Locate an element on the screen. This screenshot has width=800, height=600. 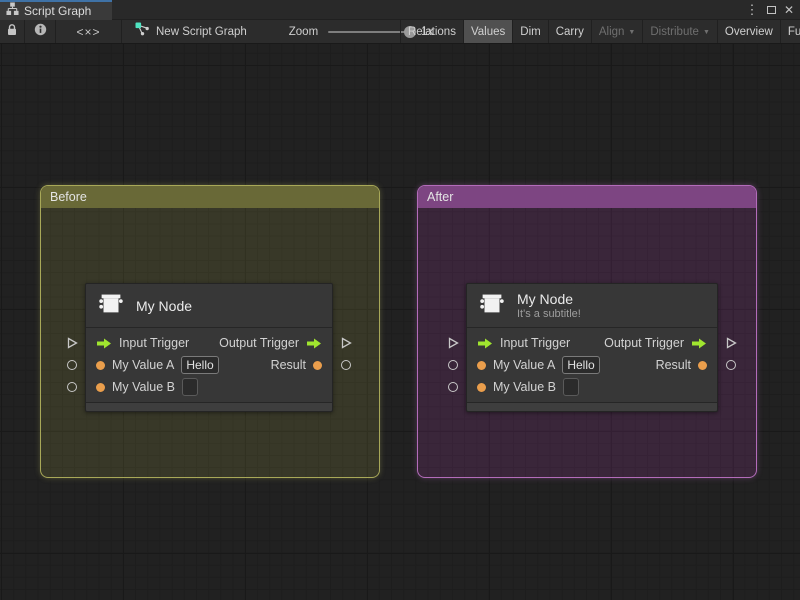
values-toggle: Values is located at coordinates (487, 31).